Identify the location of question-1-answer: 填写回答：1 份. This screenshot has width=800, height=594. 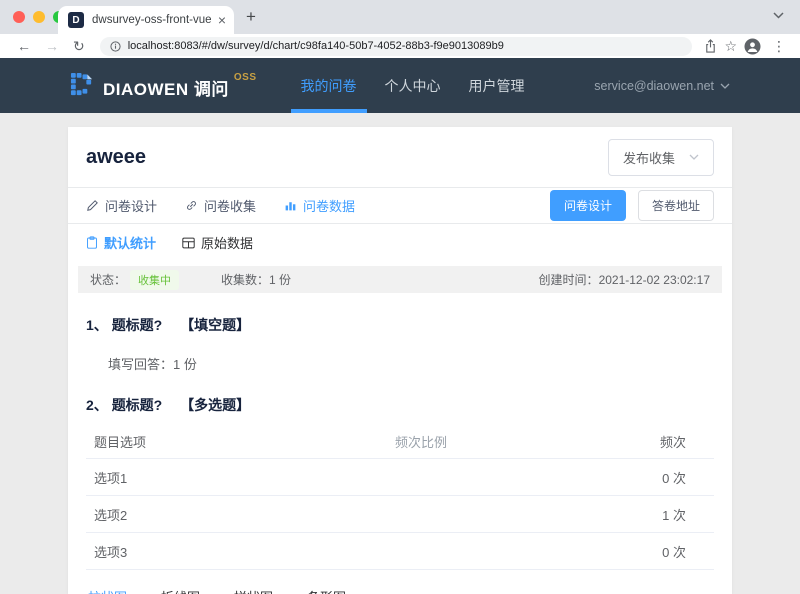
(411, 363).